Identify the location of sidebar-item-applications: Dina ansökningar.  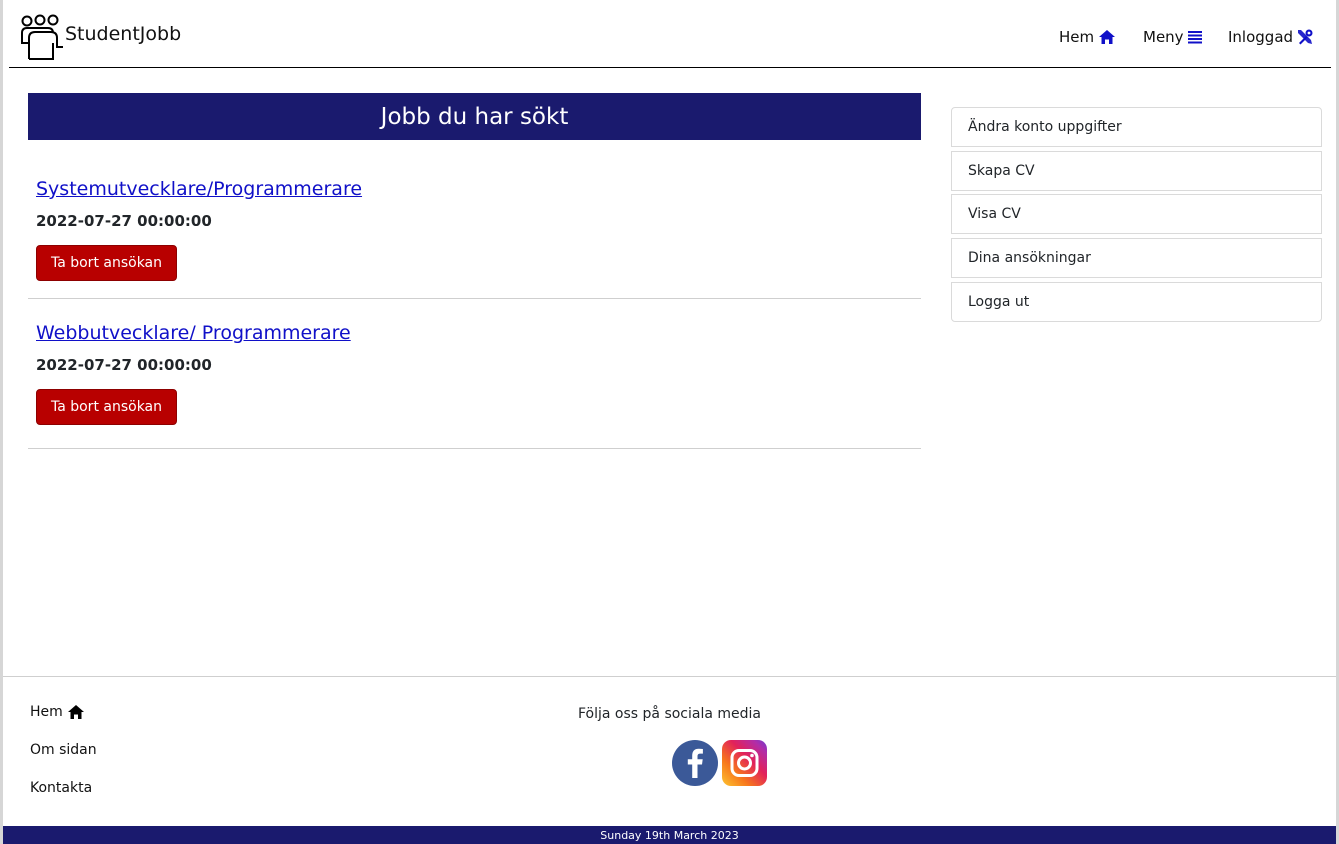
(1136, 258).